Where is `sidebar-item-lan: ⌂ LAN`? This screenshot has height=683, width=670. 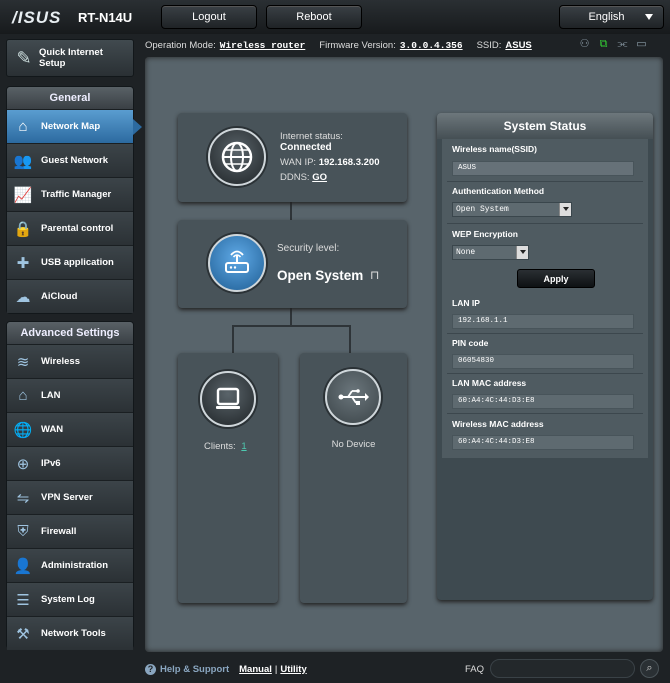 sidebar-item-lan: ⌂ LAN is located at coordinates (70, 395).